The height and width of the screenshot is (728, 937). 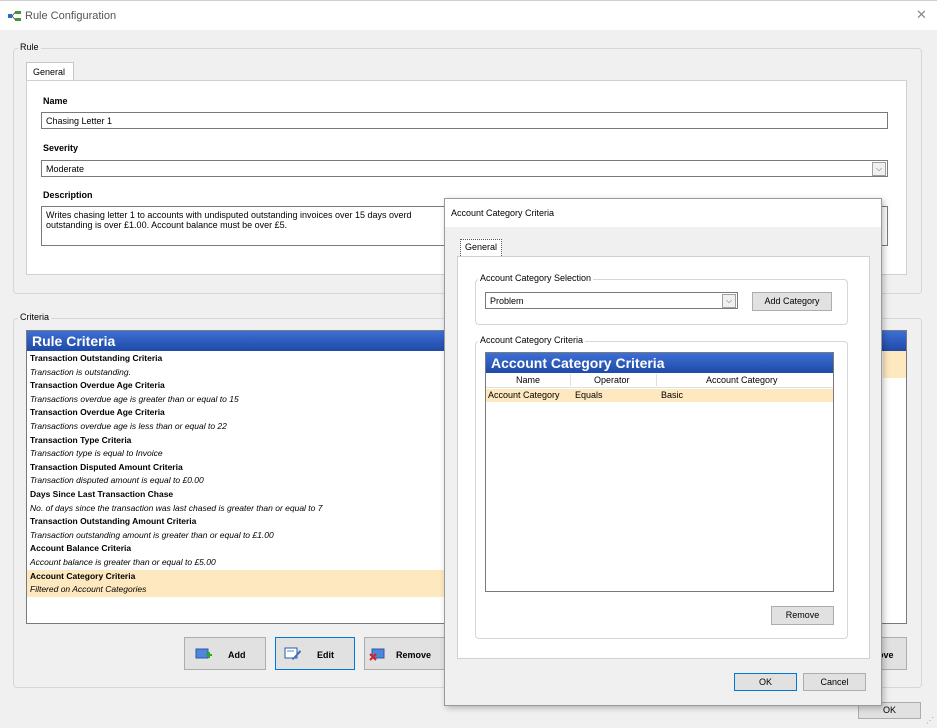 What do you see at coordinates (729, 301) in the screenshot?
I see `category-chevron-down-icon: ⌵` at bounding box center [729, 301].